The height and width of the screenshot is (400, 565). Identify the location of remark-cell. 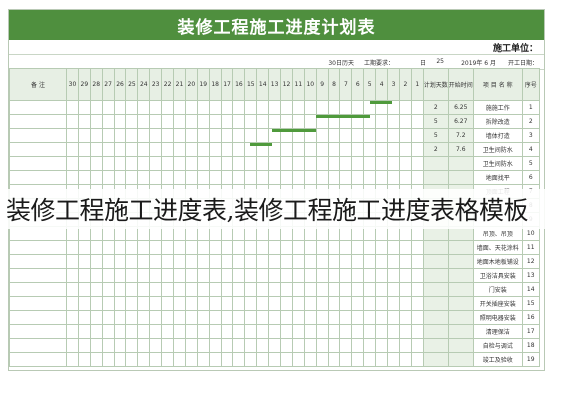
(38, 289).